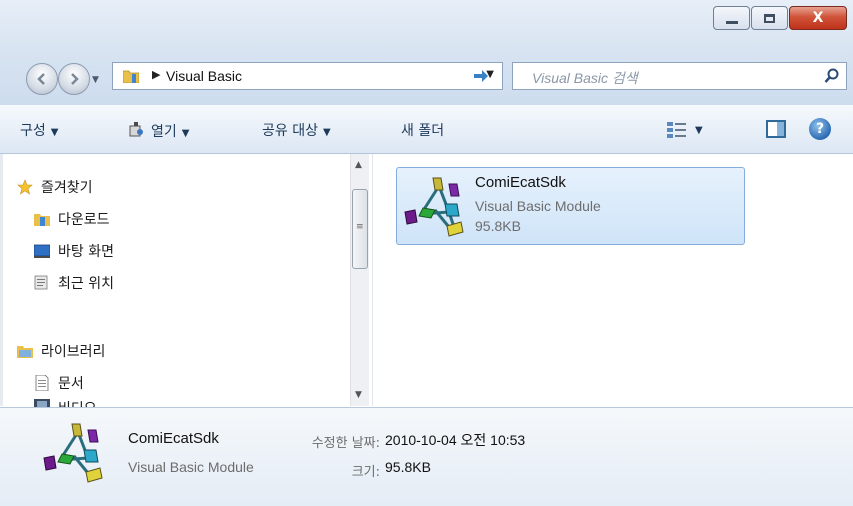 The height and width of the screenshot is (506, 853). What do you see at coordinates (345, 443) in the screenshot?
I see `details-modified-label: 수정한 날짜:` at bounding box center [345, 443].